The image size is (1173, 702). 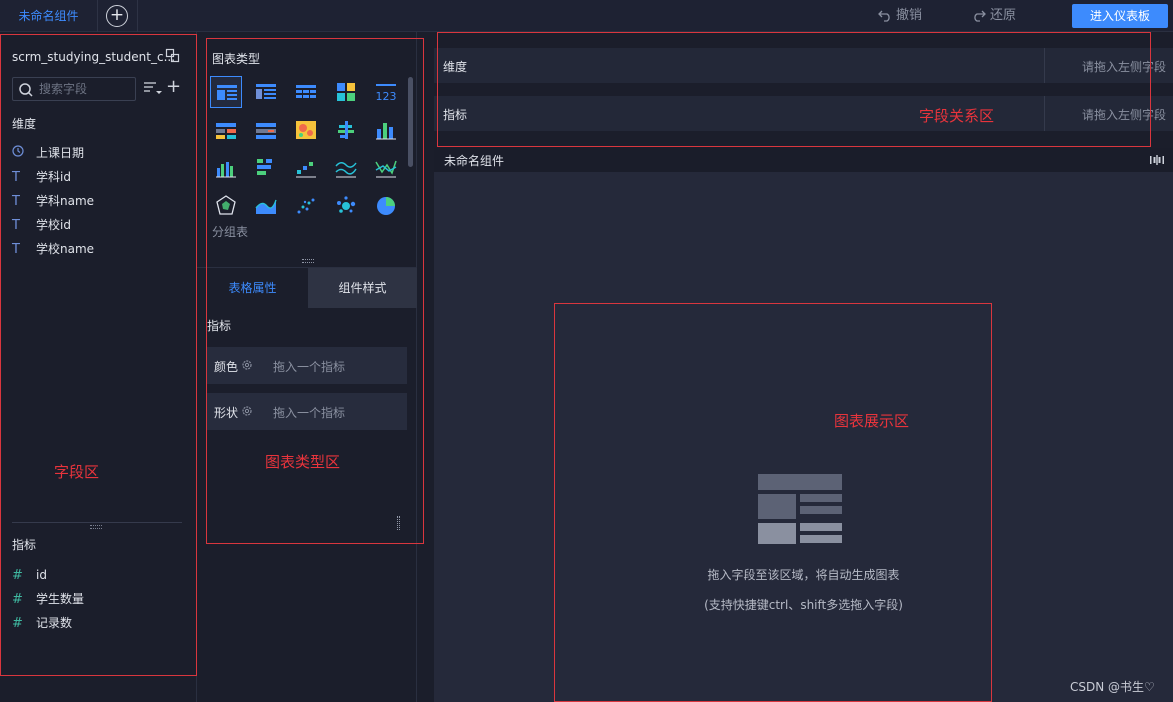 What do you see at coordinates (884, 16) in the screenshot?
I see `undo-icon` at bounding box center [884, 16].